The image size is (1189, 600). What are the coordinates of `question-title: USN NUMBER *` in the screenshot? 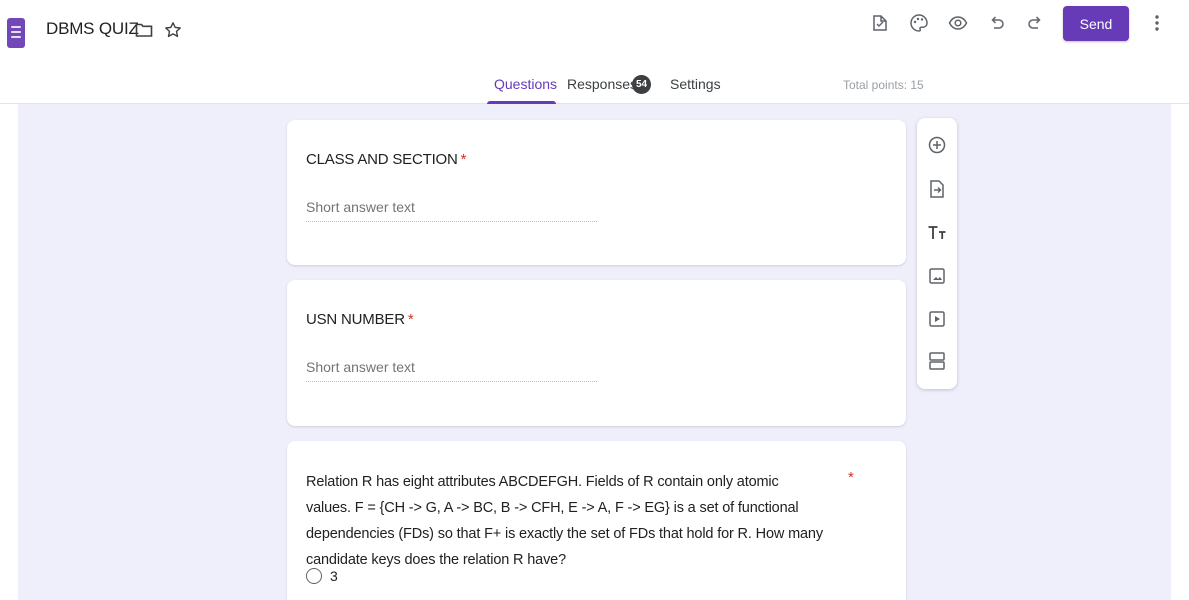 It's located at (360, 319).